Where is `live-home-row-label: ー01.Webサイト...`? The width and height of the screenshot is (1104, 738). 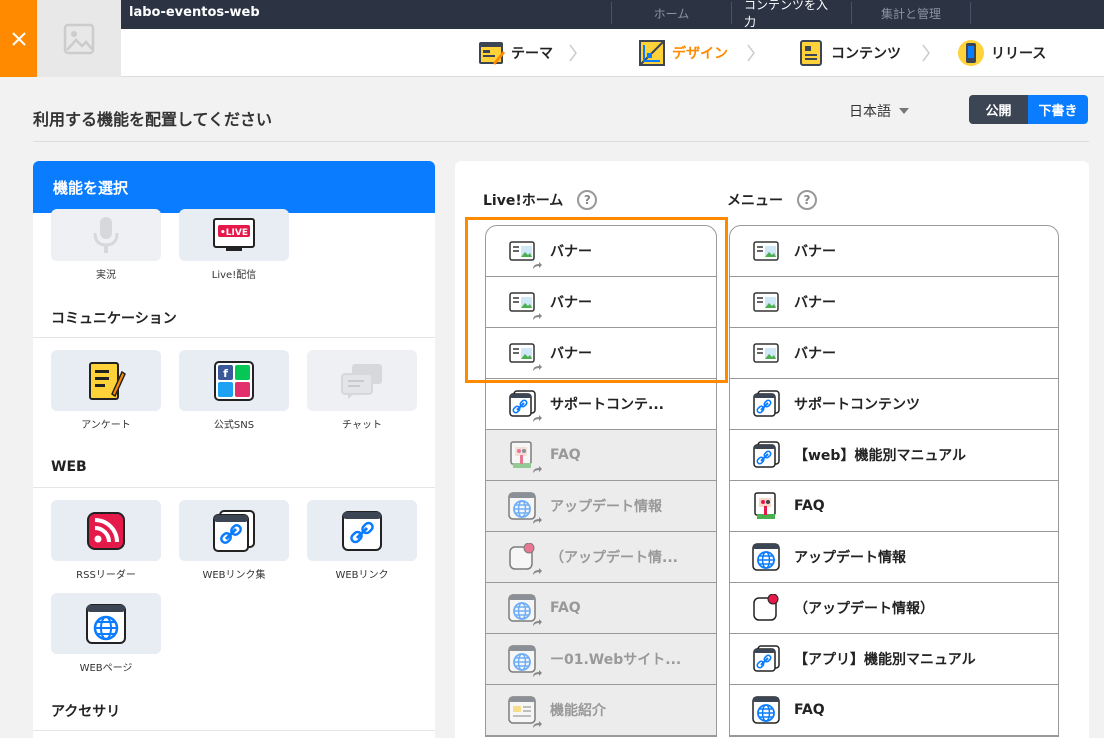 live-home-row-label: ー01.Webサイト... is located at coordinates (616, 660).